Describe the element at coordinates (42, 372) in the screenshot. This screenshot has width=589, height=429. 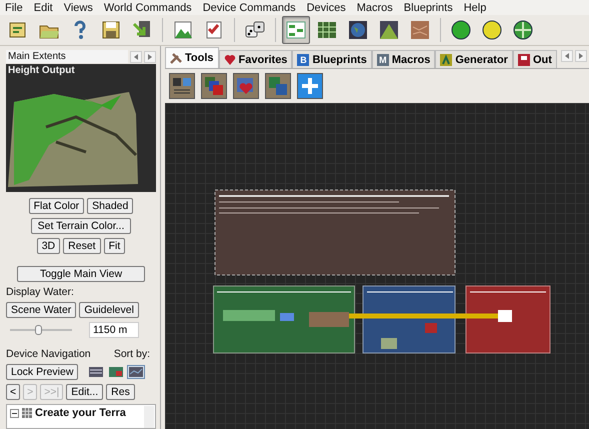
I see `lock-preview-button: Lock Preview` at that location.